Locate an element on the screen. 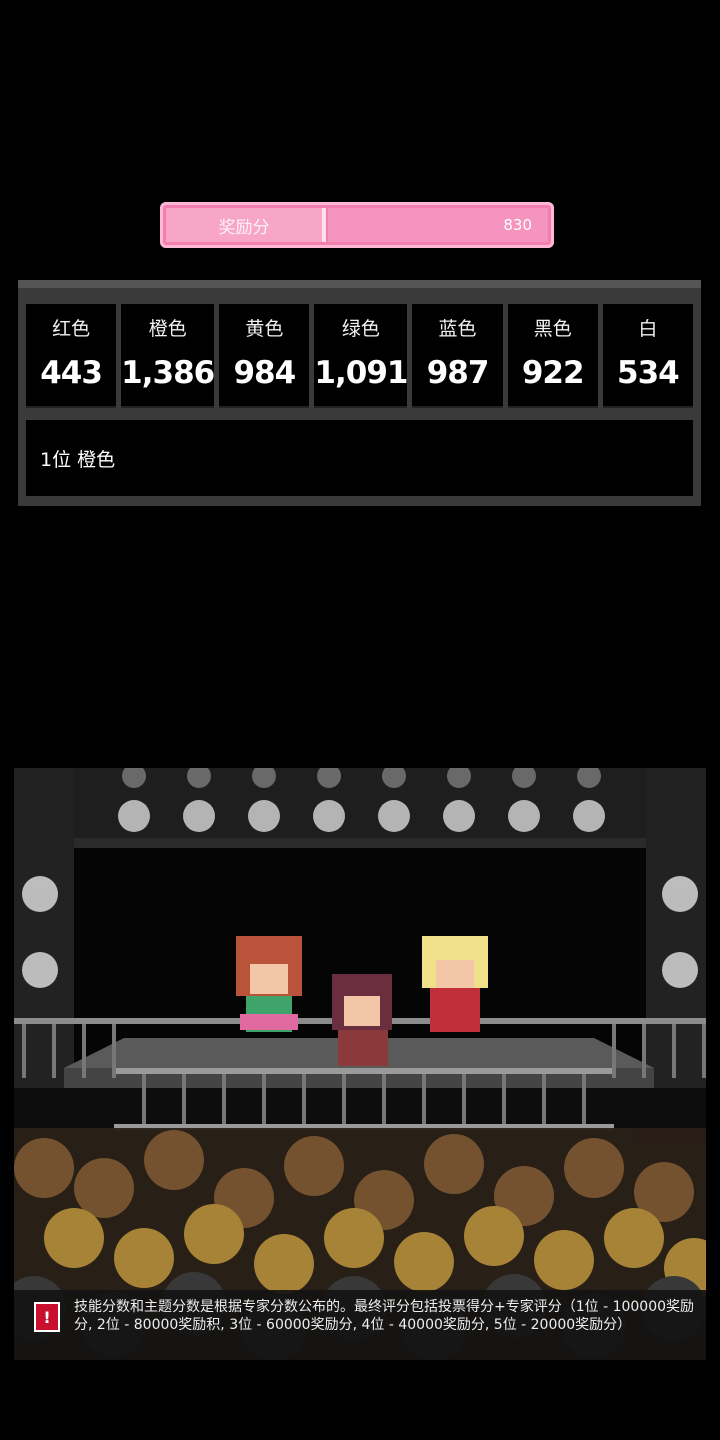 This screenshot has height=1440, width=720. info-icon: ! is located at coordinates (47, 1317).